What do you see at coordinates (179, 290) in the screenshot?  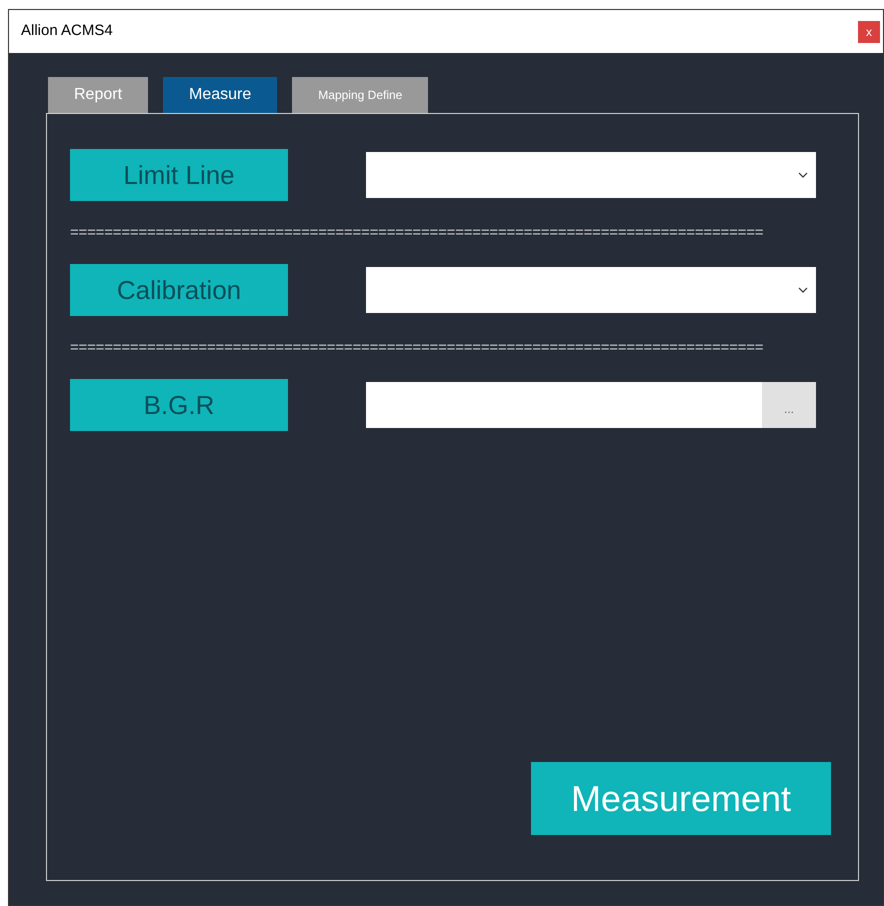 I see `field-label: Calibration` at bounding box center [179, 290].